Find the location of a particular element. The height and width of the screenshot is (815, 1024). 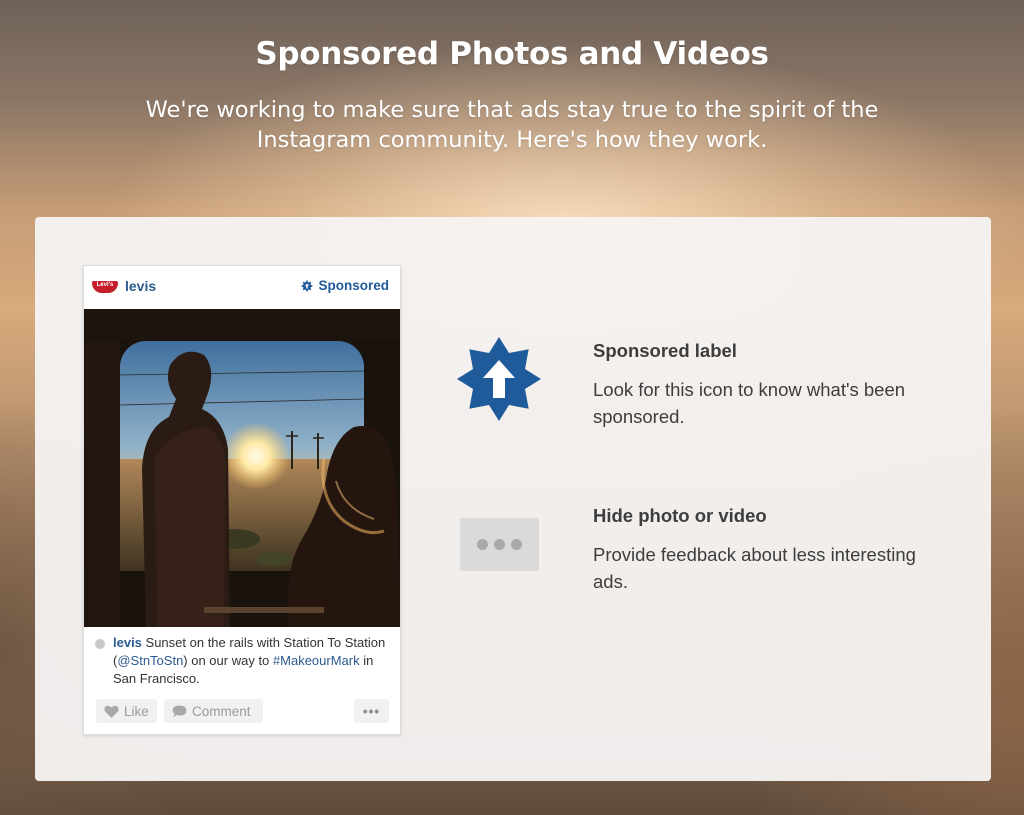

post-photo-image is located at coordinates (242, 468).